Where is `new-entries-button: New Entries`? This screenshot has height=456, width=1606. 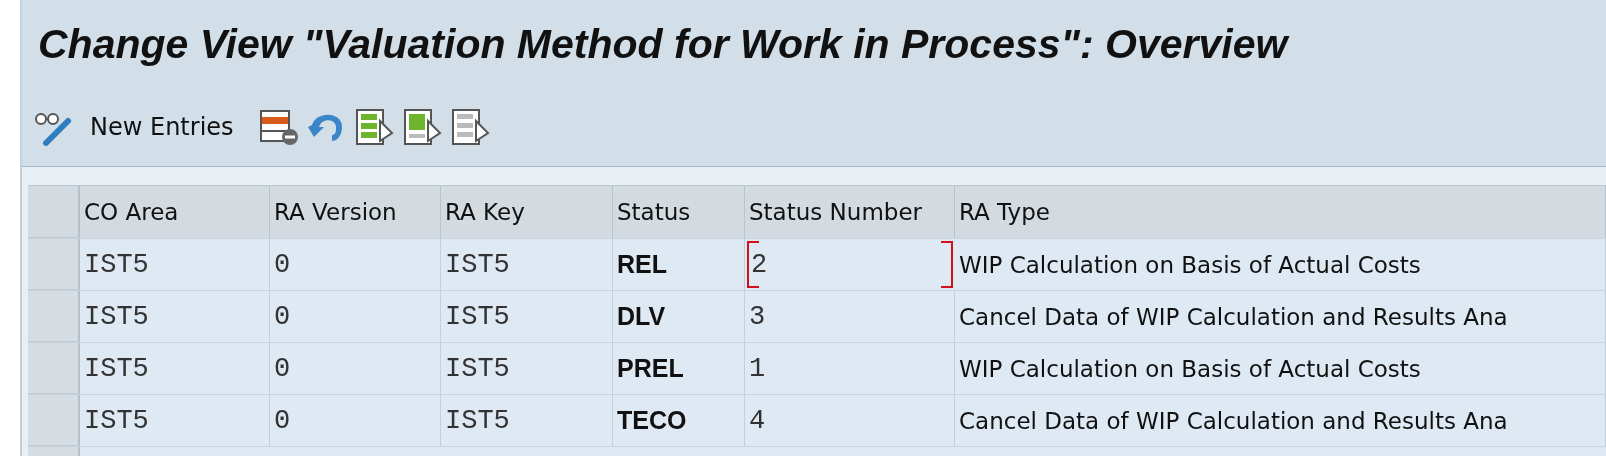
new-entries-button: New Entries is located at coordinates (162, 127).